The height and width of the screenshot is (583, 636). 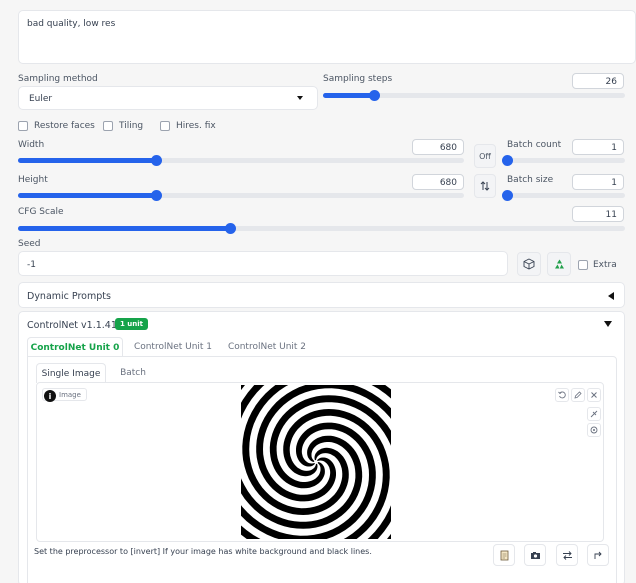 I want to click on sampling-steps-label: Sampling steps, so click(x=358, y=79).